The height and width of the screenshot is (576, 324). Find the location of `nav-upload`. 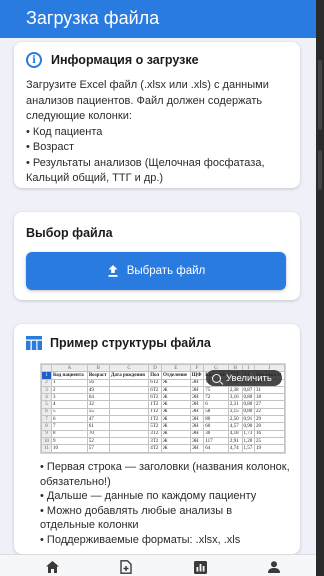

nav-upload is located at coordinates (126, 567).